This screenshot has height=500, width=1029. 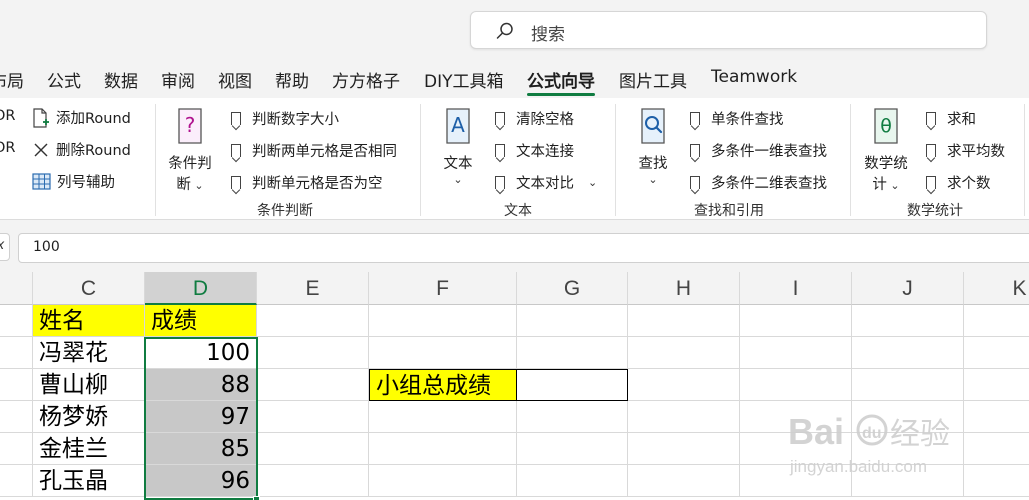 What do you see at coordinates (89, 481) in the screenshot?
I see `cell-name: 孔玉晶` at bounding box center [89, 481].